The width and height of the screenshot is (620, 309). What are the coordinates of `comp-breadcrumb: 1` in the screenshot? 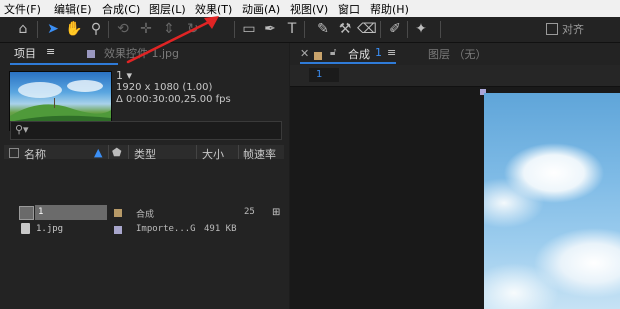 It's located at (324, 75).